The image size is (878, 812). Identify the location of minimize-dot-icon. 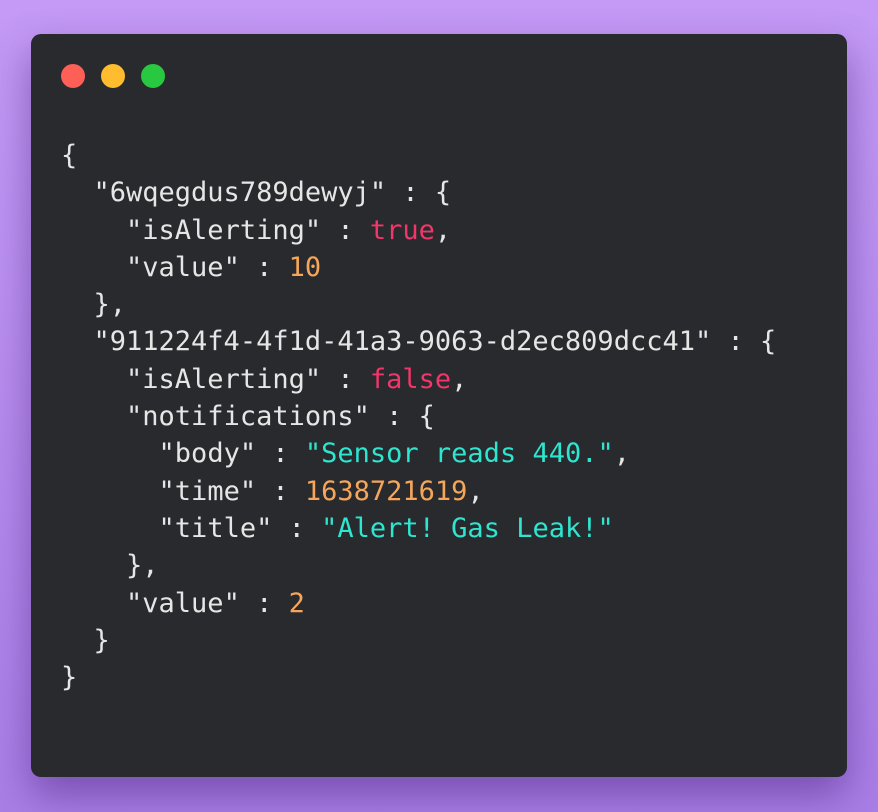
(113, 76).